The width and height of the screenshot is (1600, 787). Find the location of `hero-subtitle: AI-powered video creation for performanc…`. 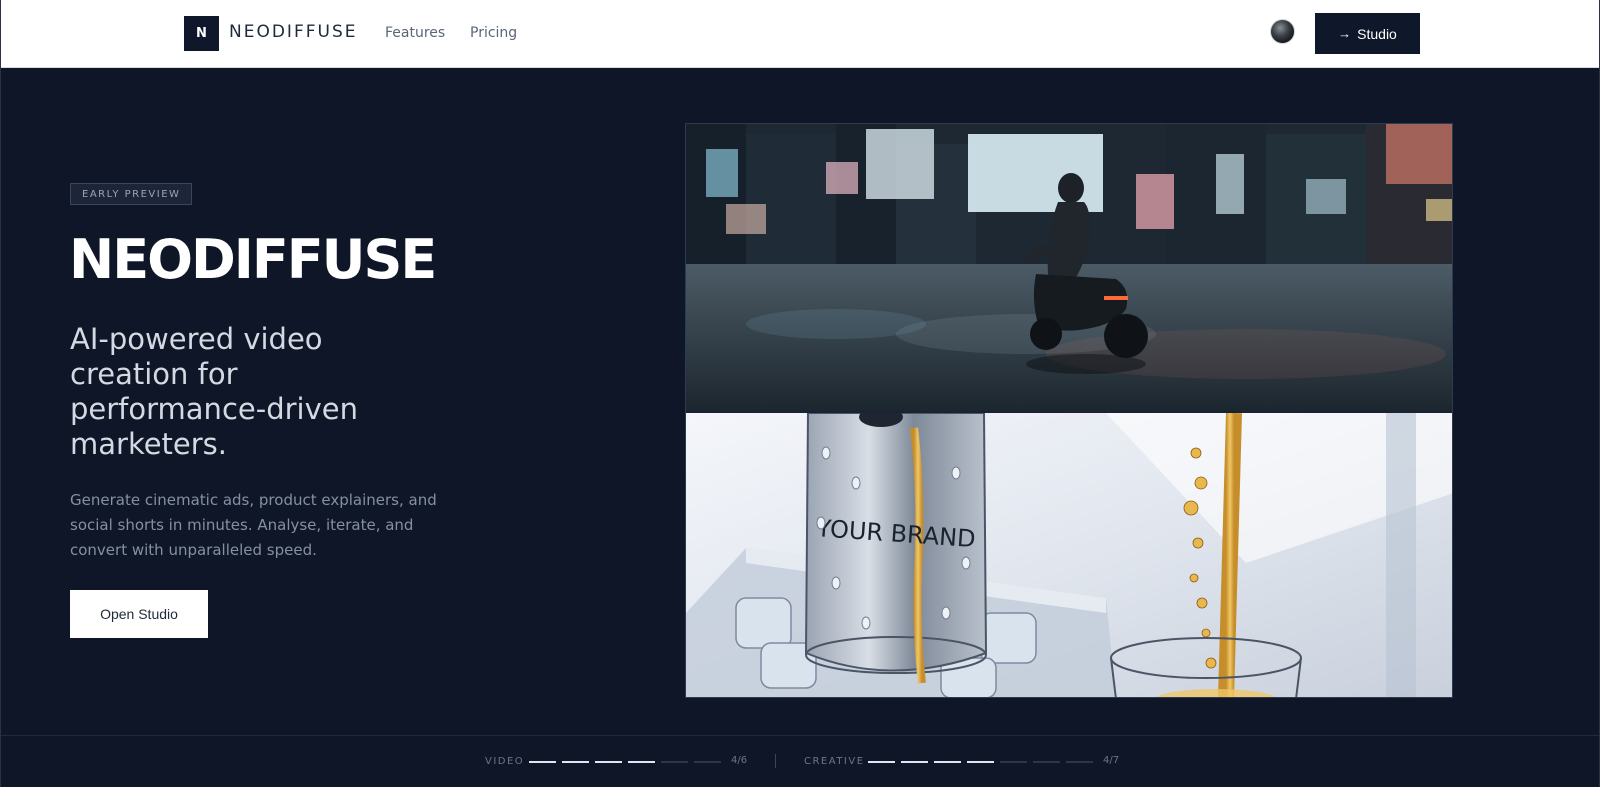

hero-subtitle: AI-powered video creation for performanc… is located at coordinates (214, 391).